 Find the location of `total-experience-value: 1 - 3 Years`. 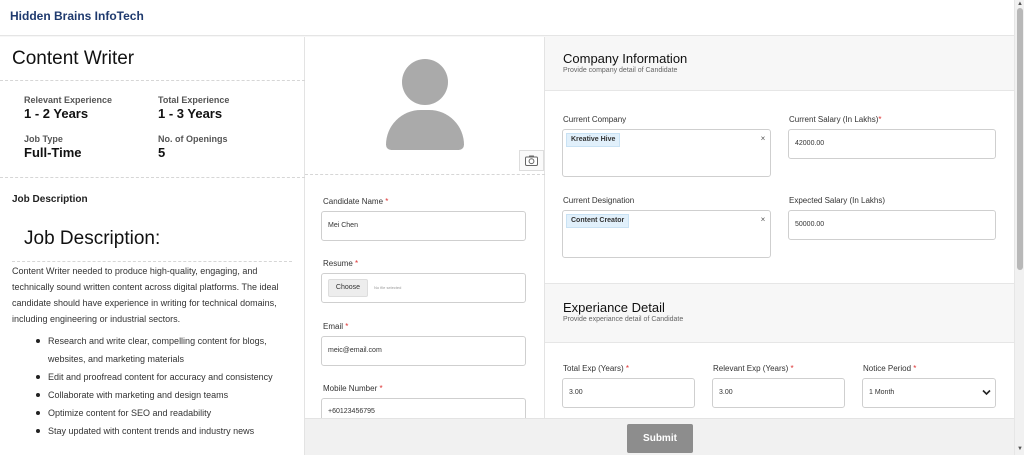

total-experience-value: 1 - 3 Years is located at coordinates (190, 113).